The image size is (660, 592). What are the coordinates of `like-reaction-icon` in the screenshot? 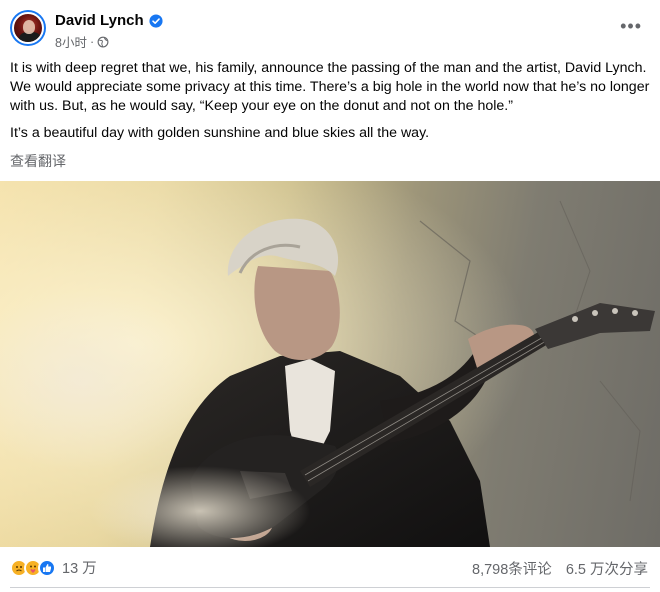 It's located at (47, 567).